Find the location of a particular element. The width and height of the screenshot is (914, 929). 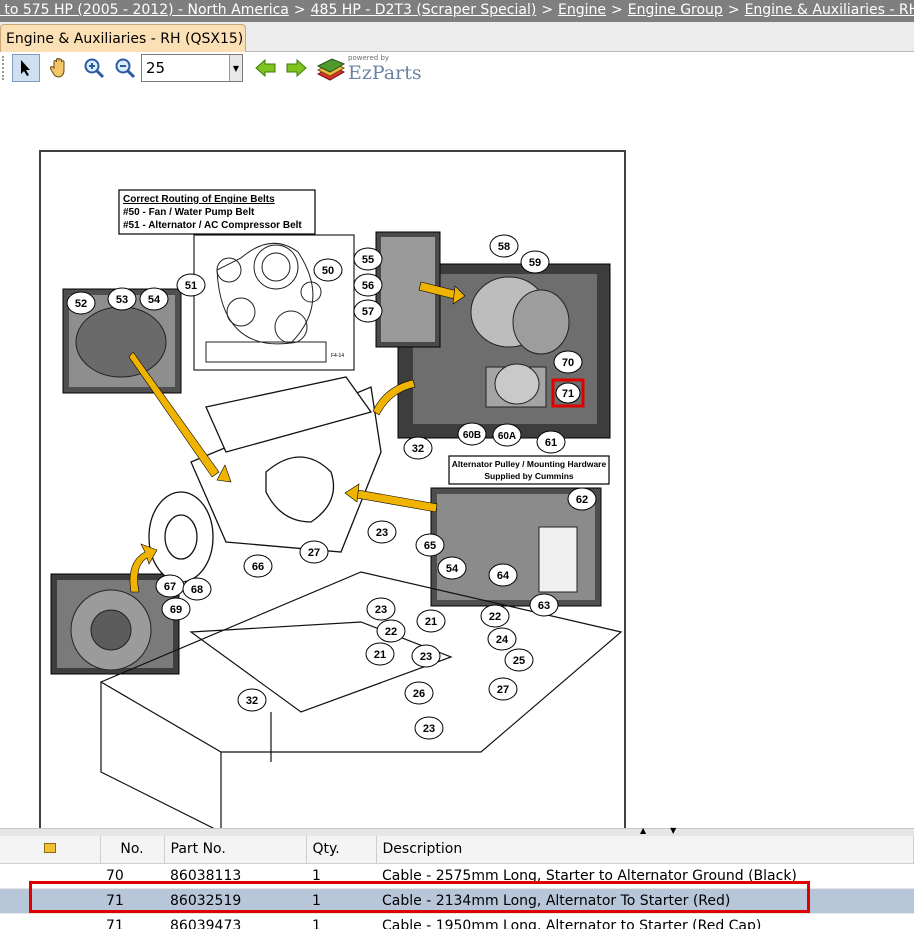

breadcrumb-link-engine: Engine is located at coordinates (582, 10).